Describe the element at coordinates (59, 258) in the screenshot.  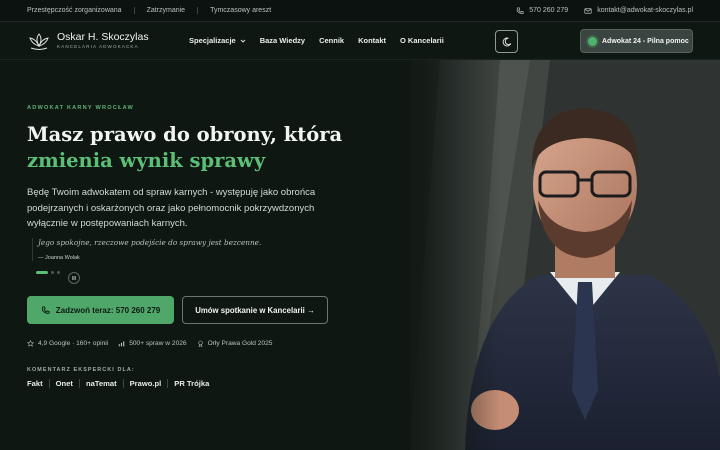
I see `testimonial-author: — Joanna Wolak` at that location.